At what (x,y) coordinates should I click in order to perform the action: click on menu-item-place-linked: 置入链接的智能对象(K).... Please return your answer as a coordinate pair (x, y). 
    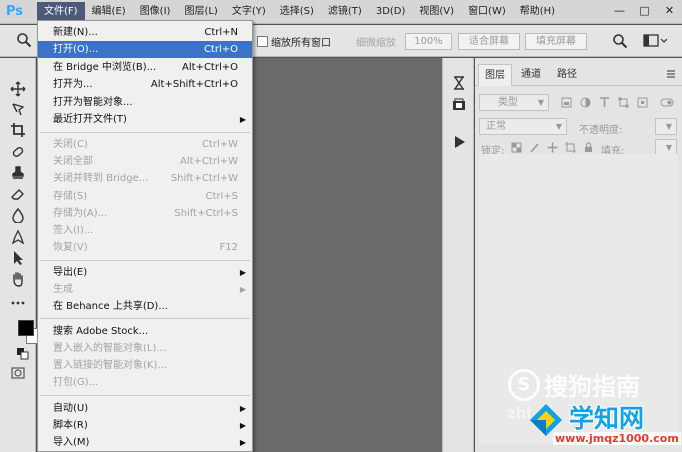
    Looking at the image, I should click on (145, 365).